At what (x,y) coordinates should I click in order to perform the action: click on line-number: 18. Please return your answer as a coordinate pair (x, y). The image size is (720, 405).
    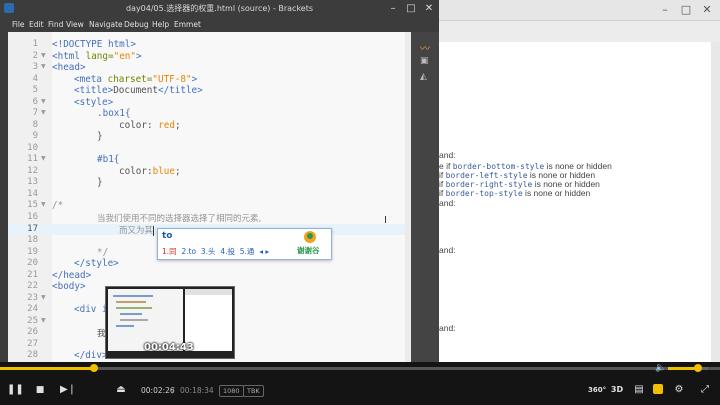
    Looking at the image, I should click on (32, 240).